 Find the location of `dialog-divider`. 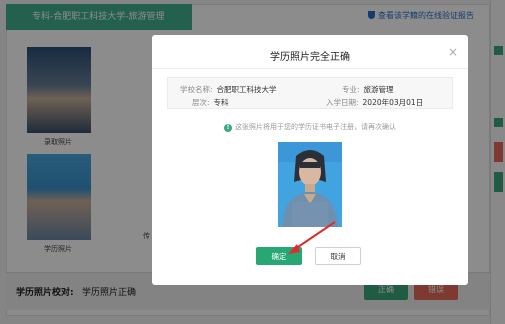

dialog-divider is located at coordinates (310, 68).